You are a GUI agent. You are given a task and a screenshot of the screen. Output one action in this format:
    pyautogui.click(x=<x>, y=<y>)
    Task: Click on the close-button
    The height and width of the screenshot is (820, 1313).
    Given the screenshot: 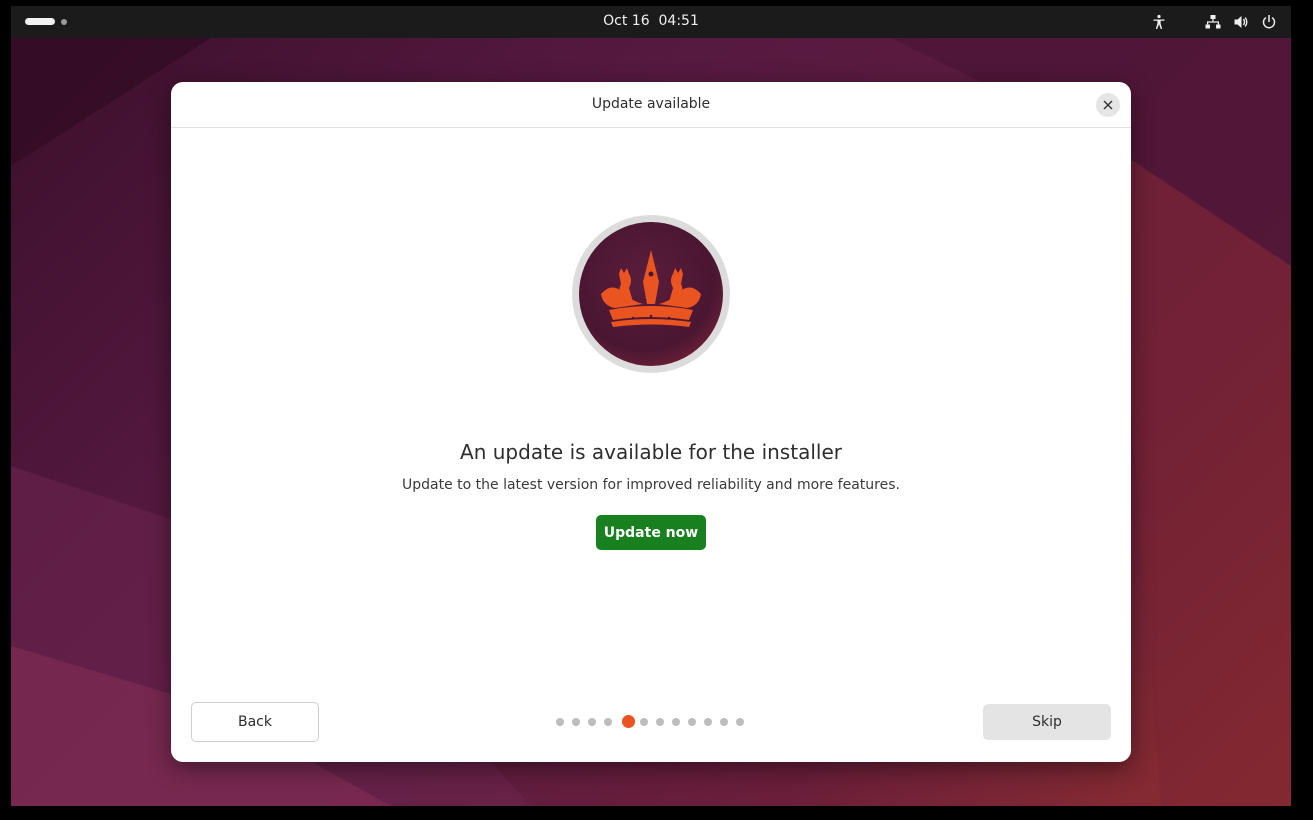 What is the action you would take?
    pyautogui.click(x=1108, y=105)
    